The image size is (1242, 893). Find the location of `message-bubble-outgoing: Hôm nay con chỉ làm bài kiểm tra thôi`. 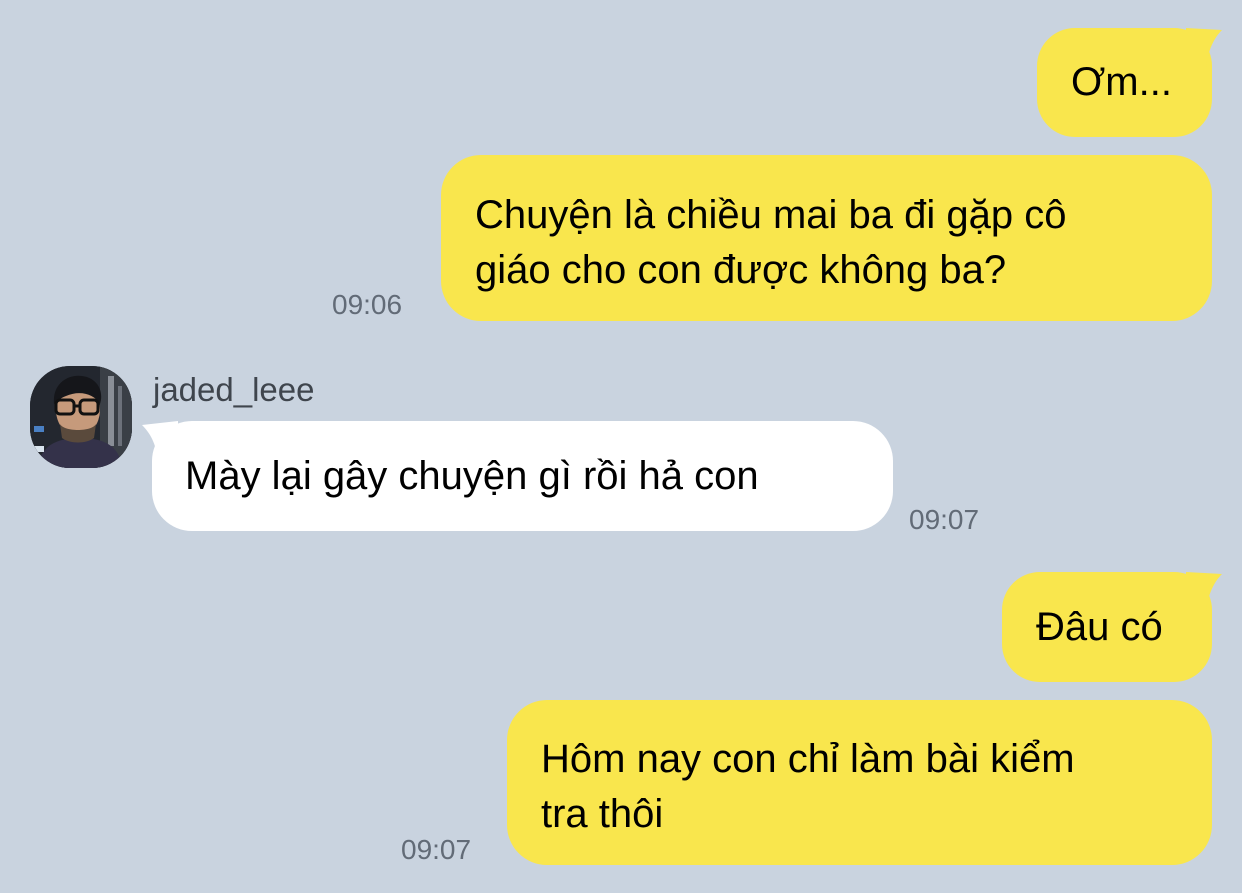

message-bubble-outgoing: Hôm nay con chỉ làm bài kiểm tra thôi is located at coordinates (859, 782).